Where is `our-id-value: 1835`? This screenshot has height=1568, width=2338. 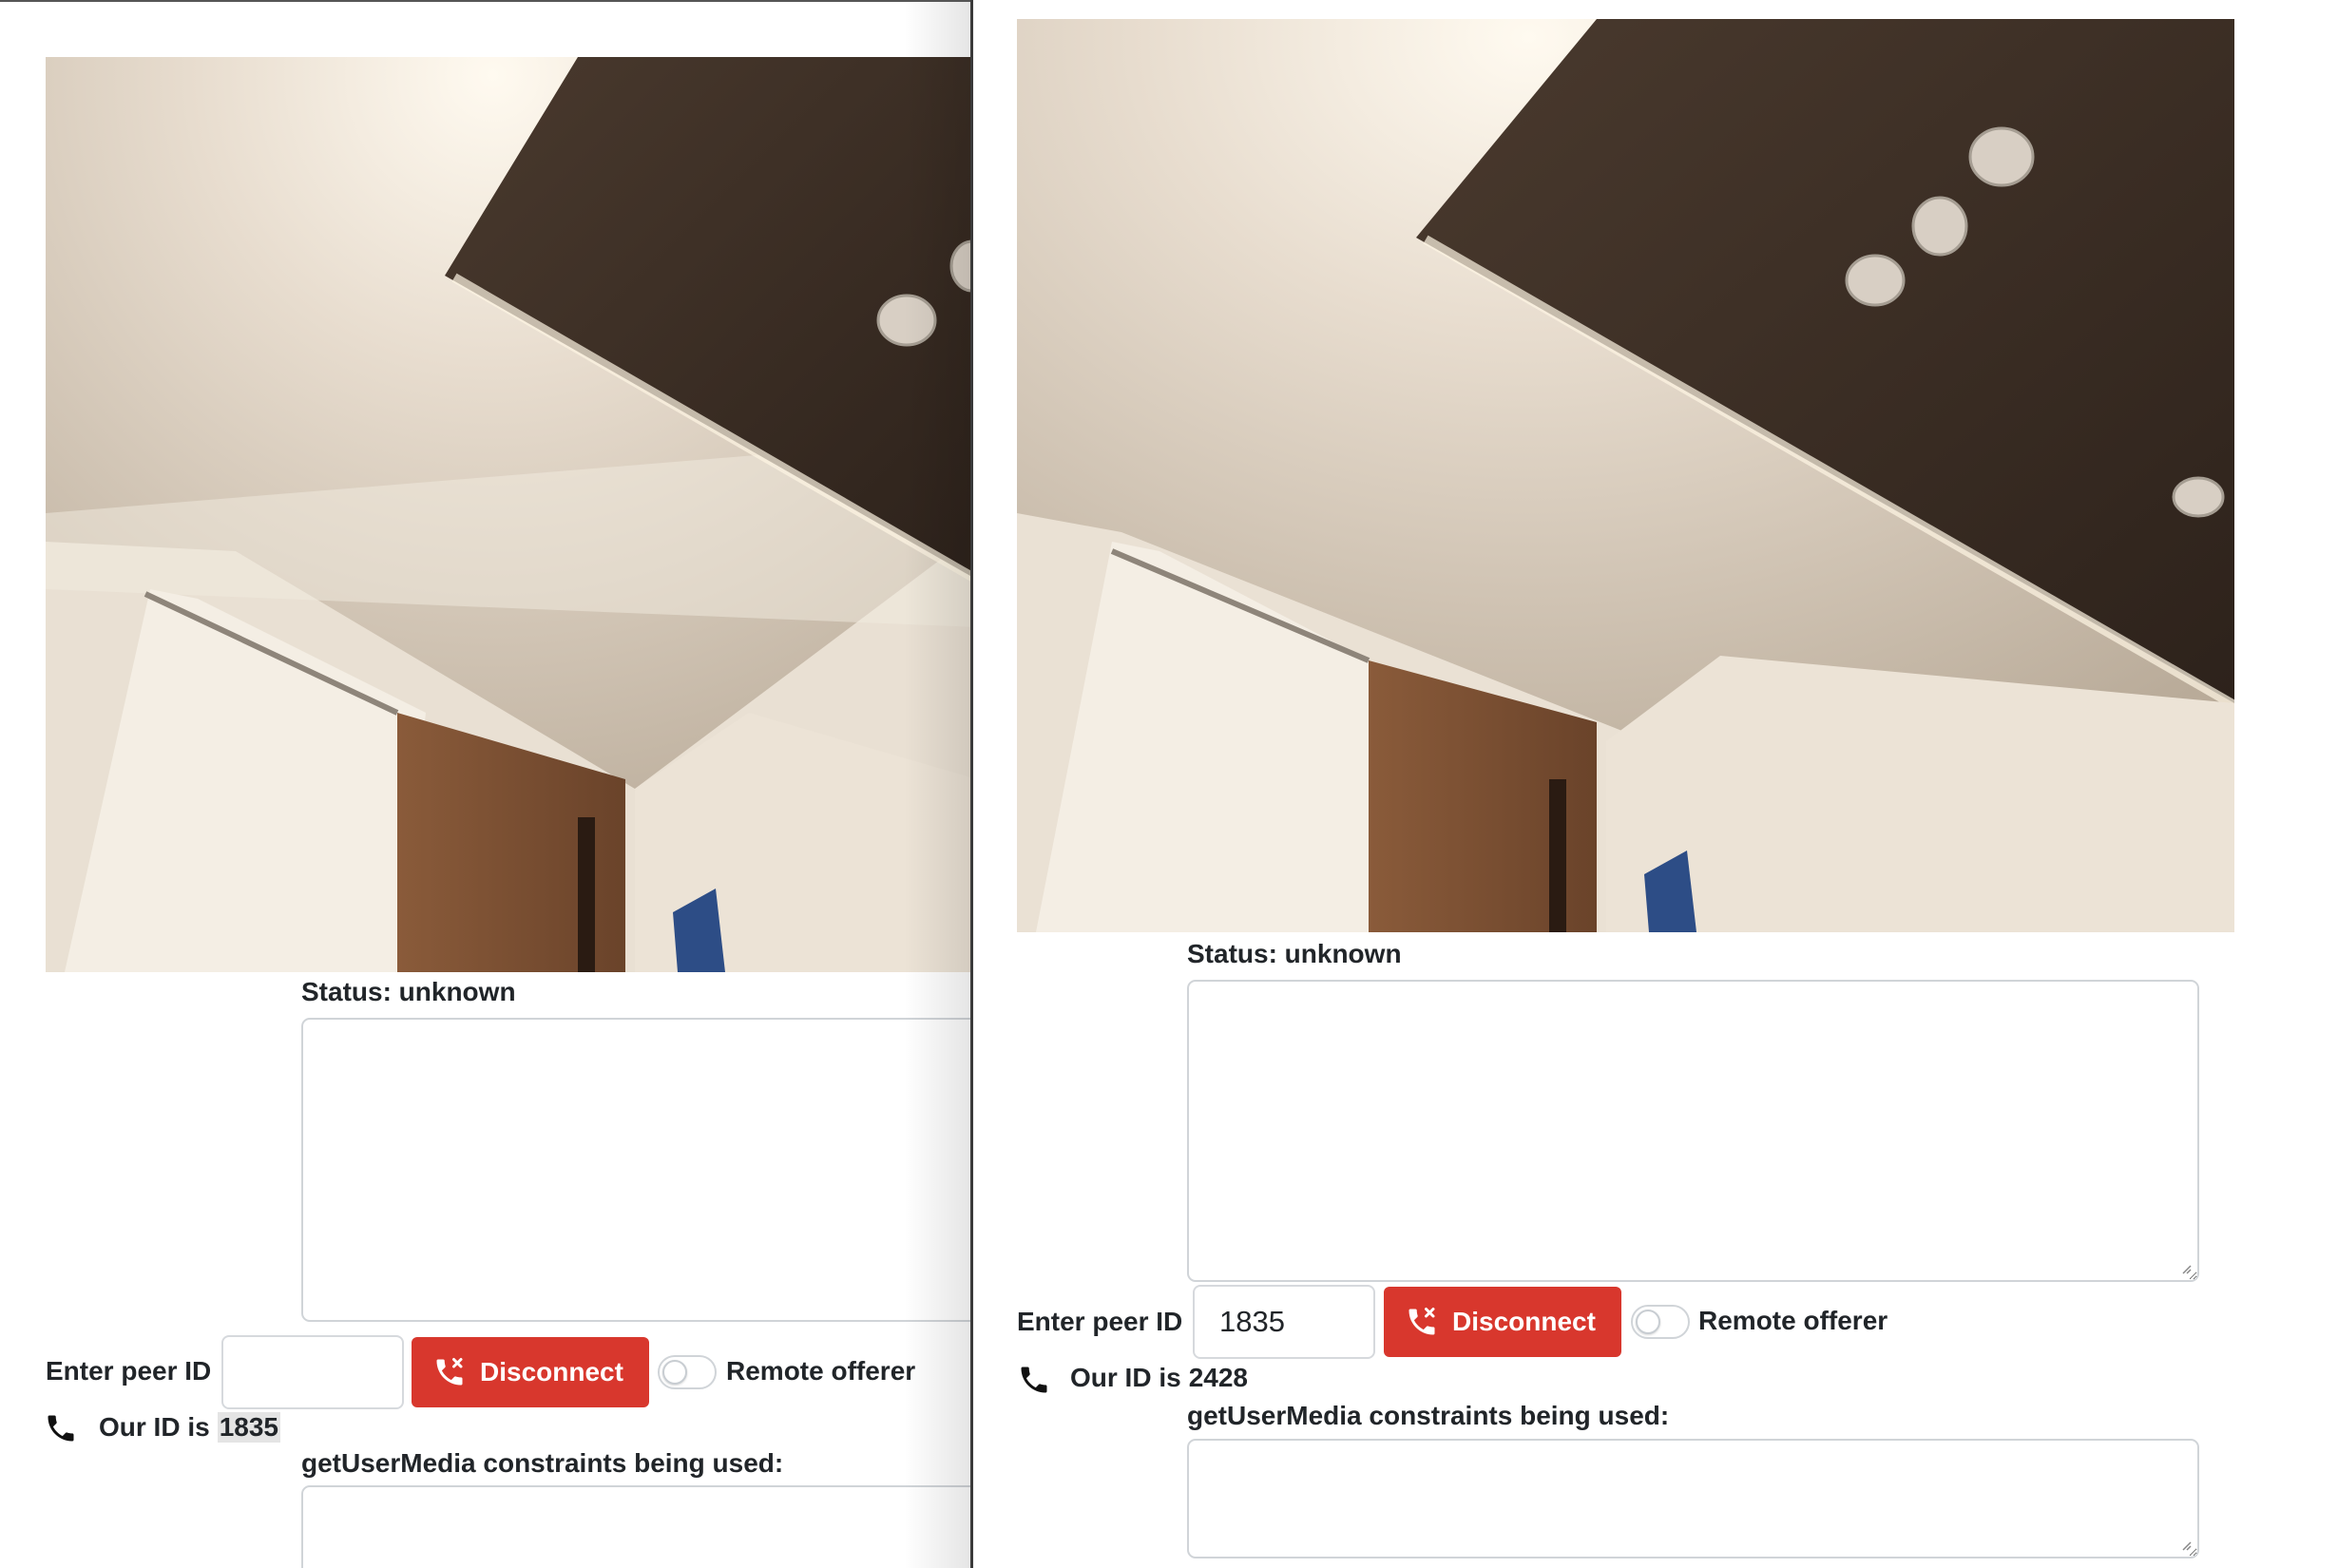
our-id-value: 1835 is located at coordinates (248, 1428).